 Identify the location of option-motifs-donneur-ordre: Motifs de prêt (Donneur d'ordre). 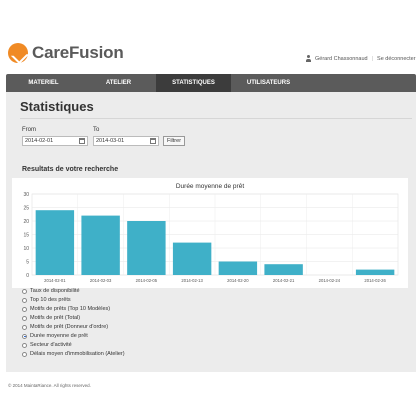
(65, 327).